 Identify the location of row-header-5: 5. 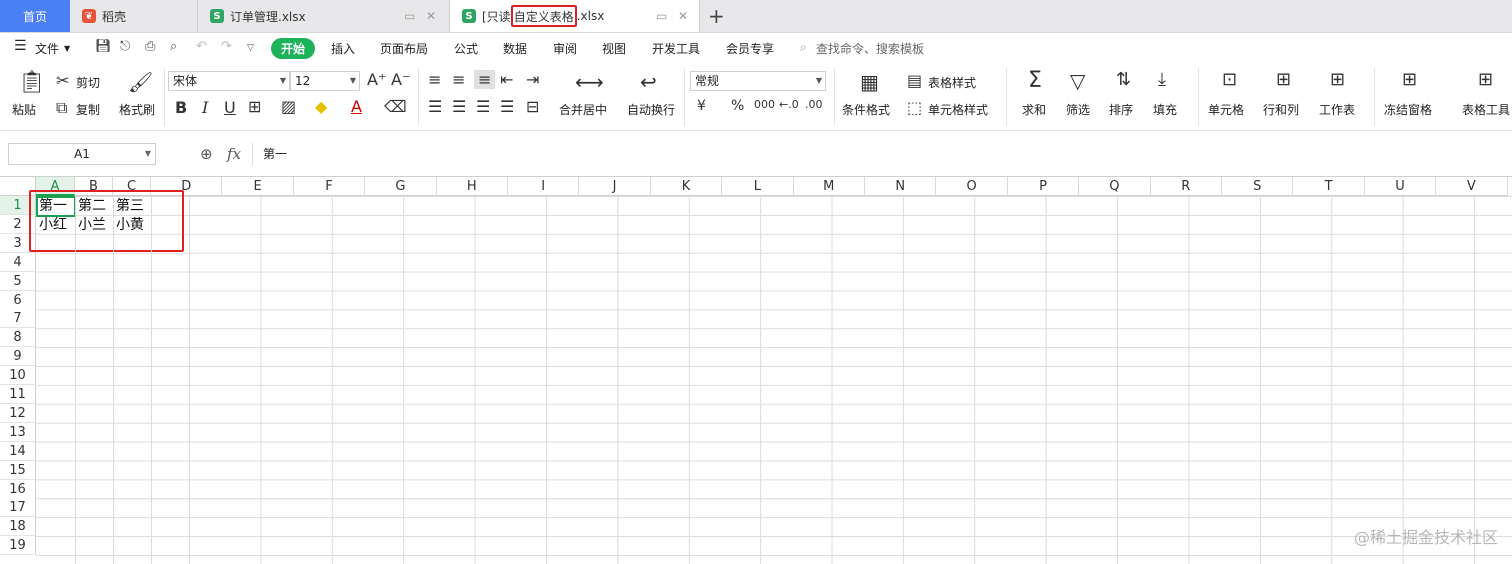
(18, 281).